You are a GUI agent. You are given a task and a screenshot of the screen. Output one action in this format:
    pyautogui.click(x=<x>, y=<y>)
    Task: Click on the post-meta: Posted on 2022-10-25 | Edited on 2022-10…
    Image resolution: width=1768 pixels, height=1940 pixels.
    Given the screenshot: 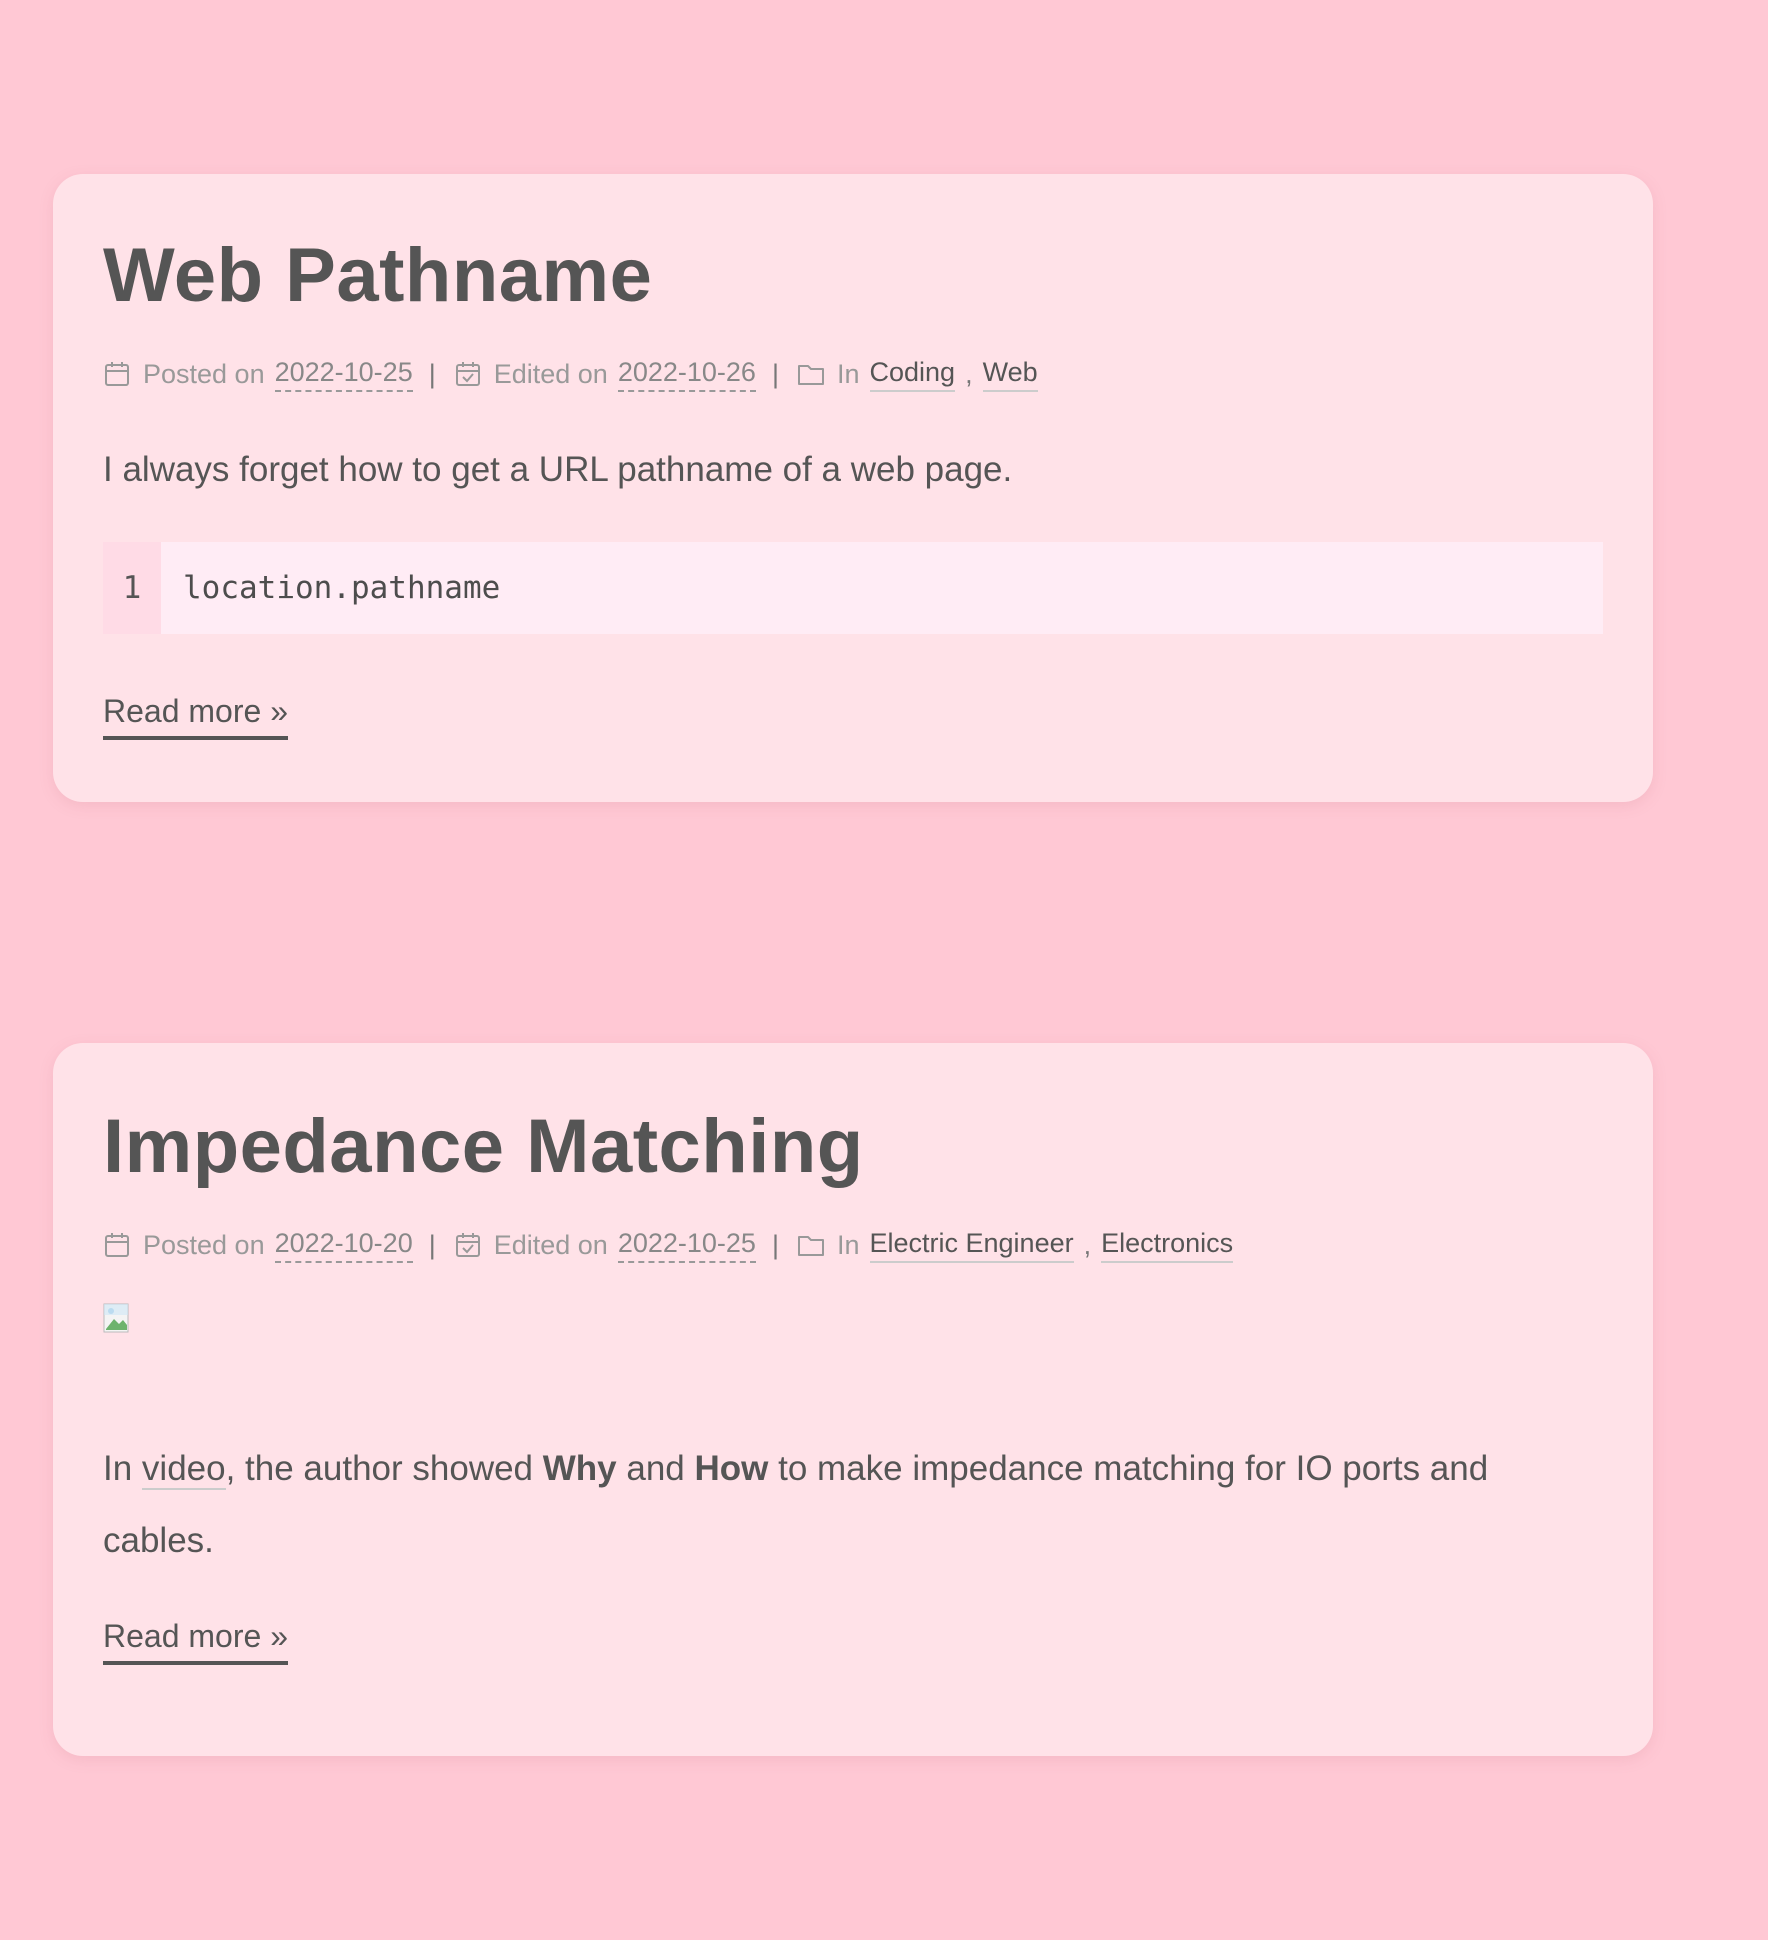 What is the action you would take?
    pyautogui.click(x=853, y=374)
    